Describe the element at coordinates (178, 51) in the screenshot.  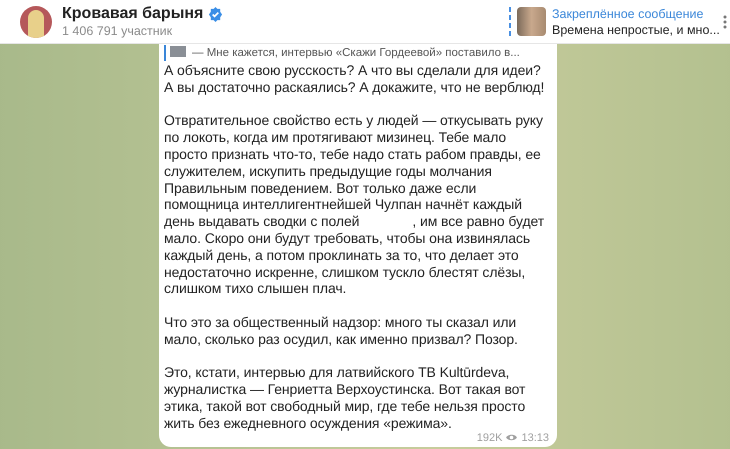
I see `reply-thumbnail` at that location.